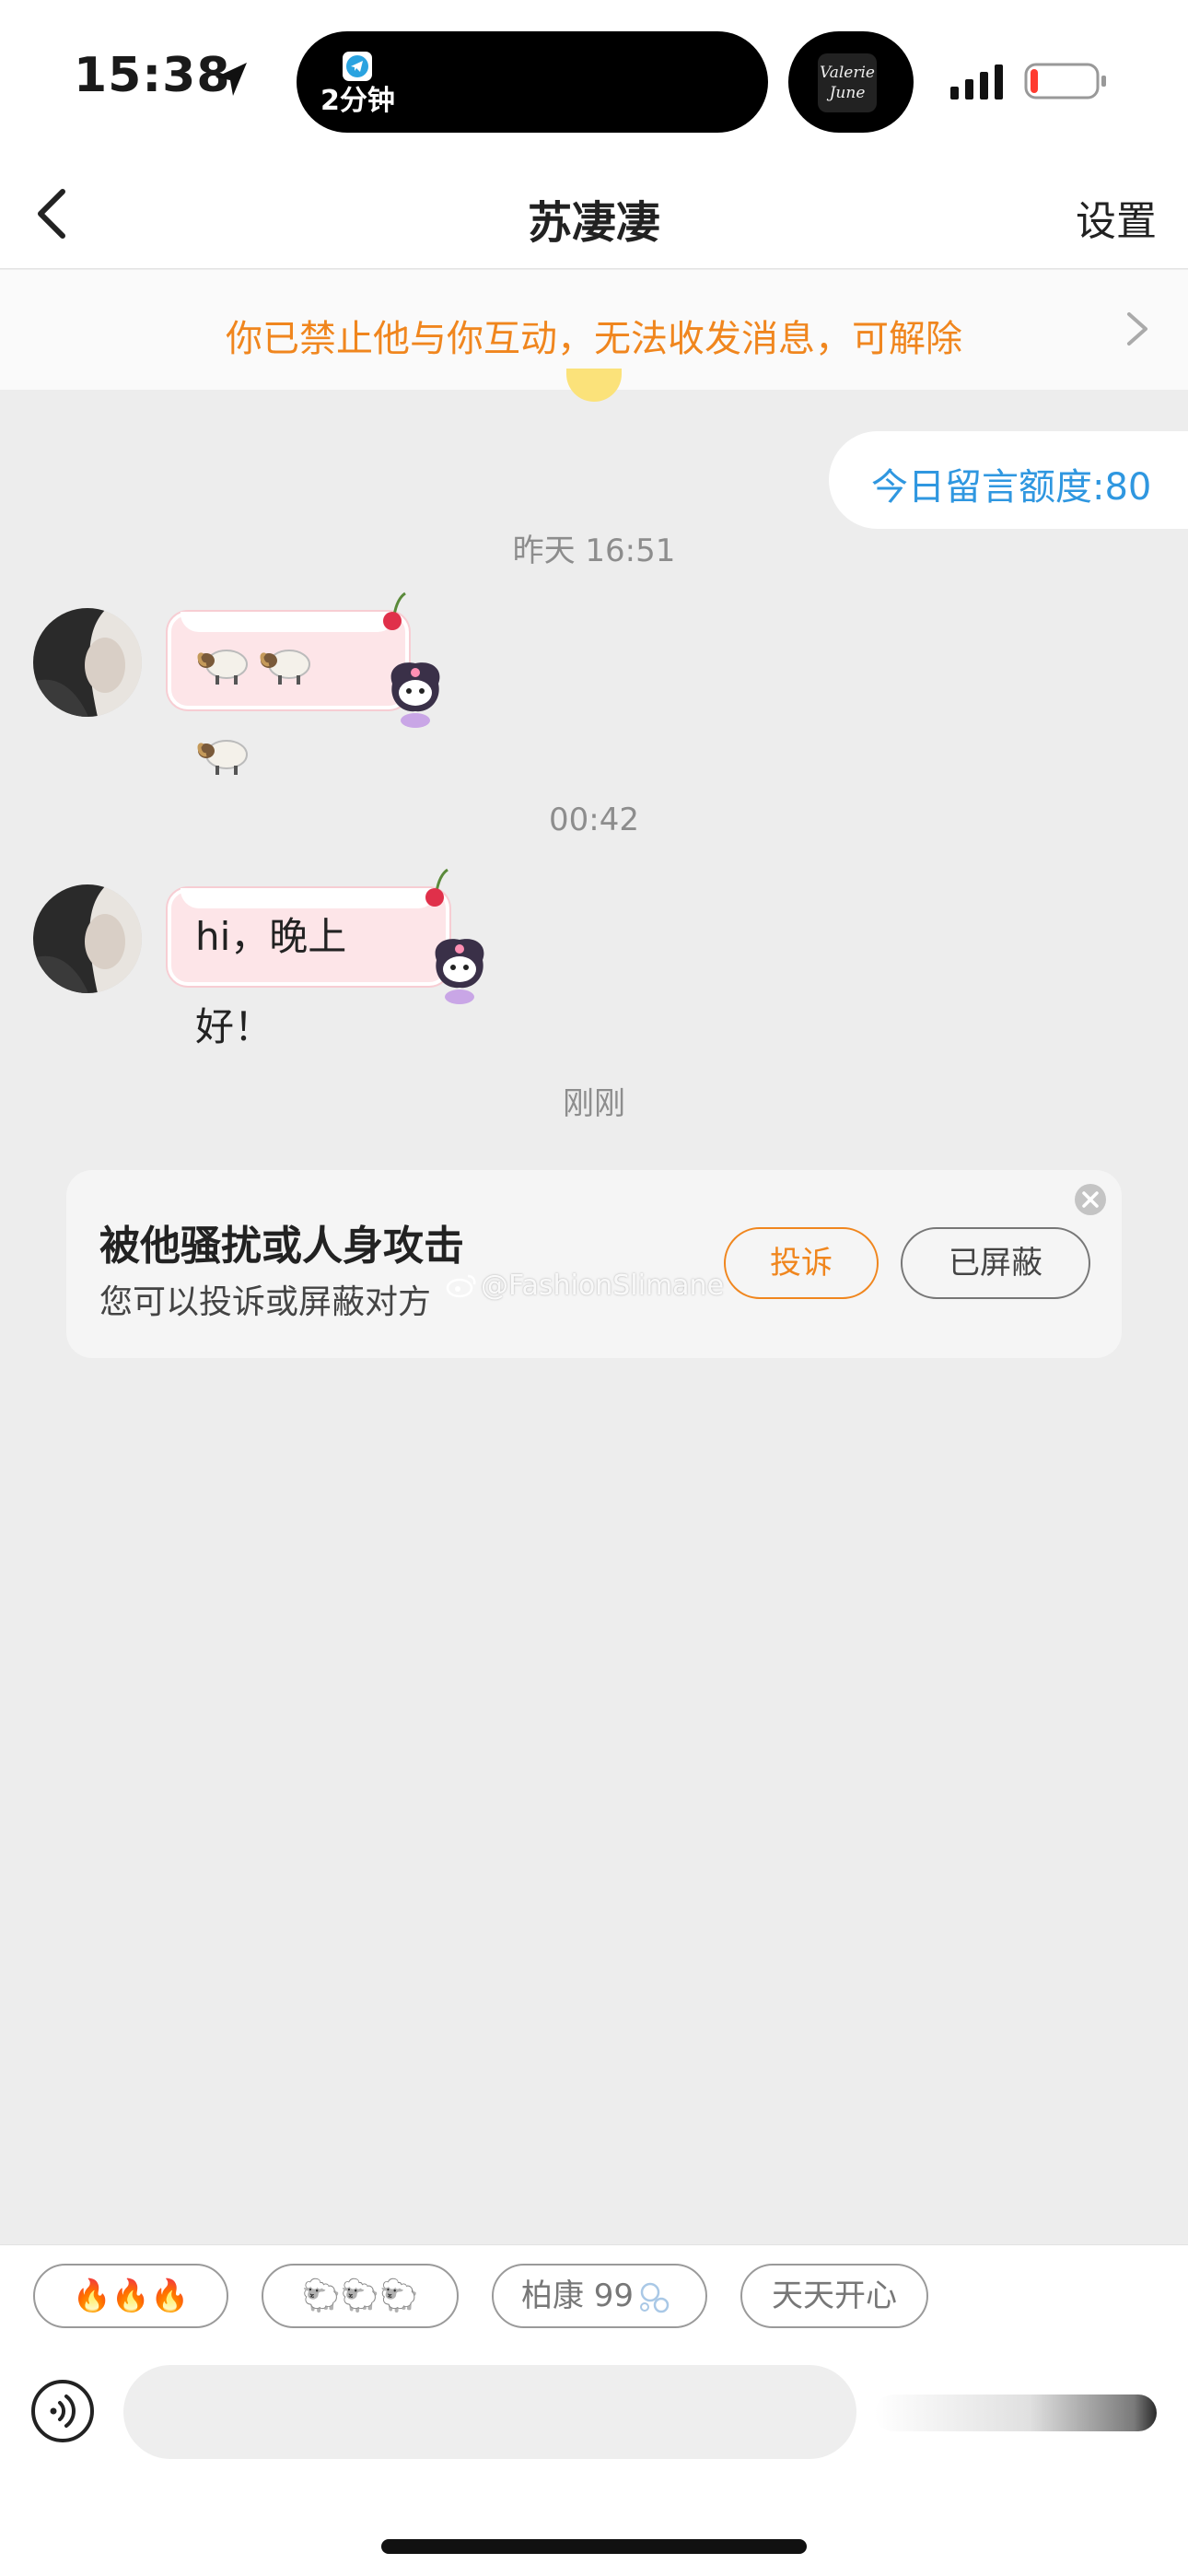 The height and width of the screenshot is (2576, 1188). Describe the element at coordinates (271, 982) in the screenshot. I see `message-text: hi，晚上好！` at that location.